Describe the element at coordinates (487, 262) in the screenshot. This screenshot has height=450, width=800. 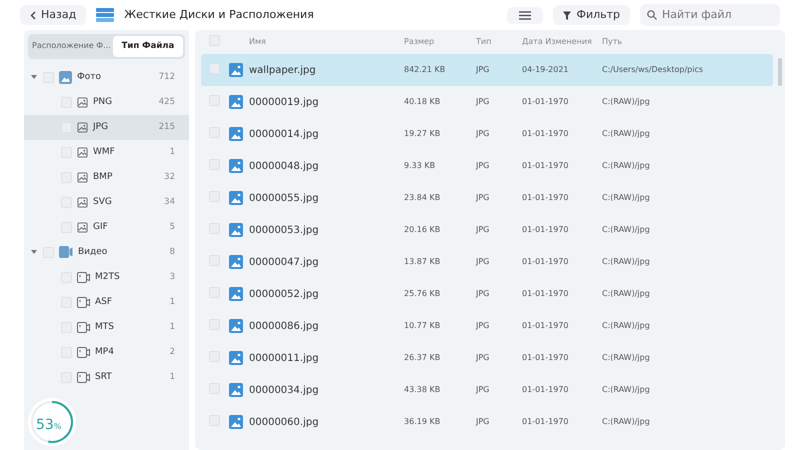
I see `file-row: 00000047.jpg 13.87 KB JPG 01-01-1970 C:(RAW)/jpg` at that location.